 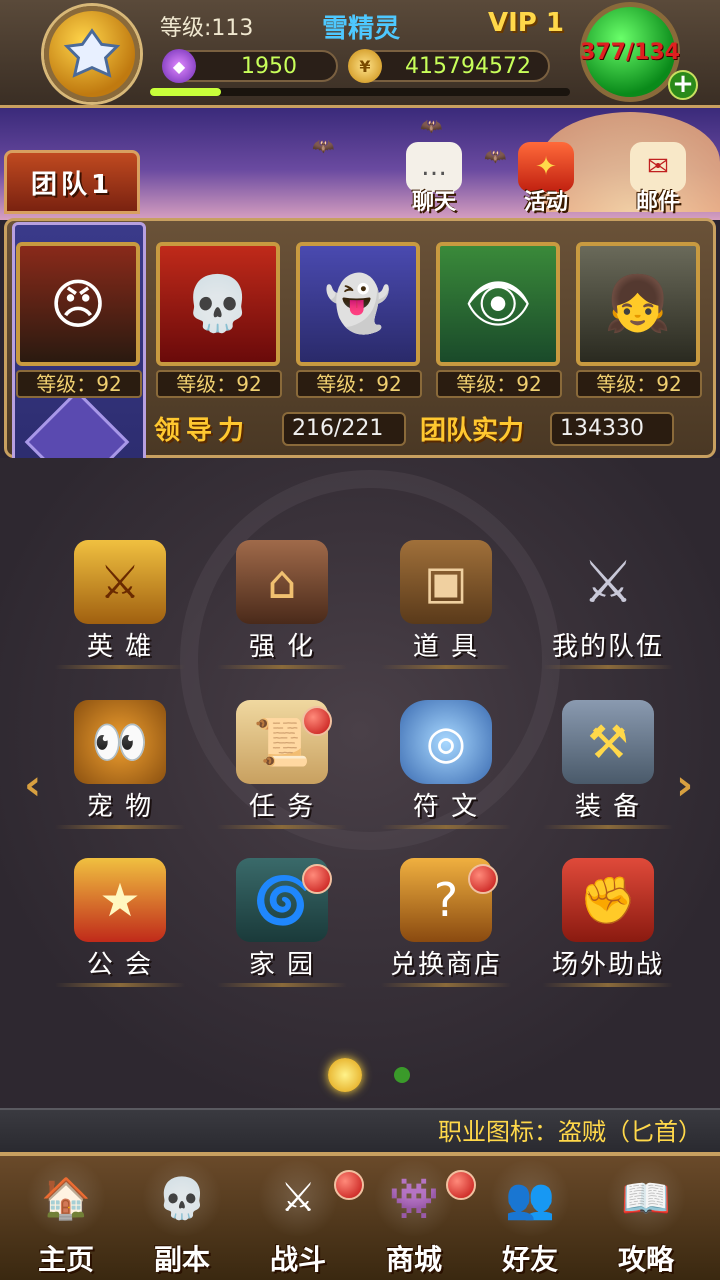 I want to click on hero-slot-3: 👻 等级：92, so click(x=359, y=322).